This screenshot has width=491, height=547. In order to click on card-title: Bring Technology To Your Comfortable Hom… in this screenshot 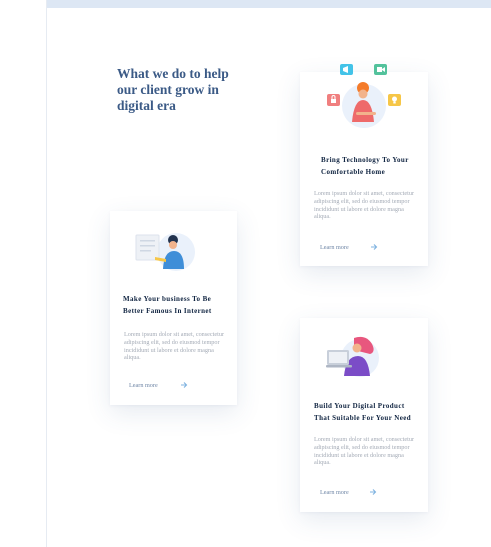, I will do `click(365, 166)`.